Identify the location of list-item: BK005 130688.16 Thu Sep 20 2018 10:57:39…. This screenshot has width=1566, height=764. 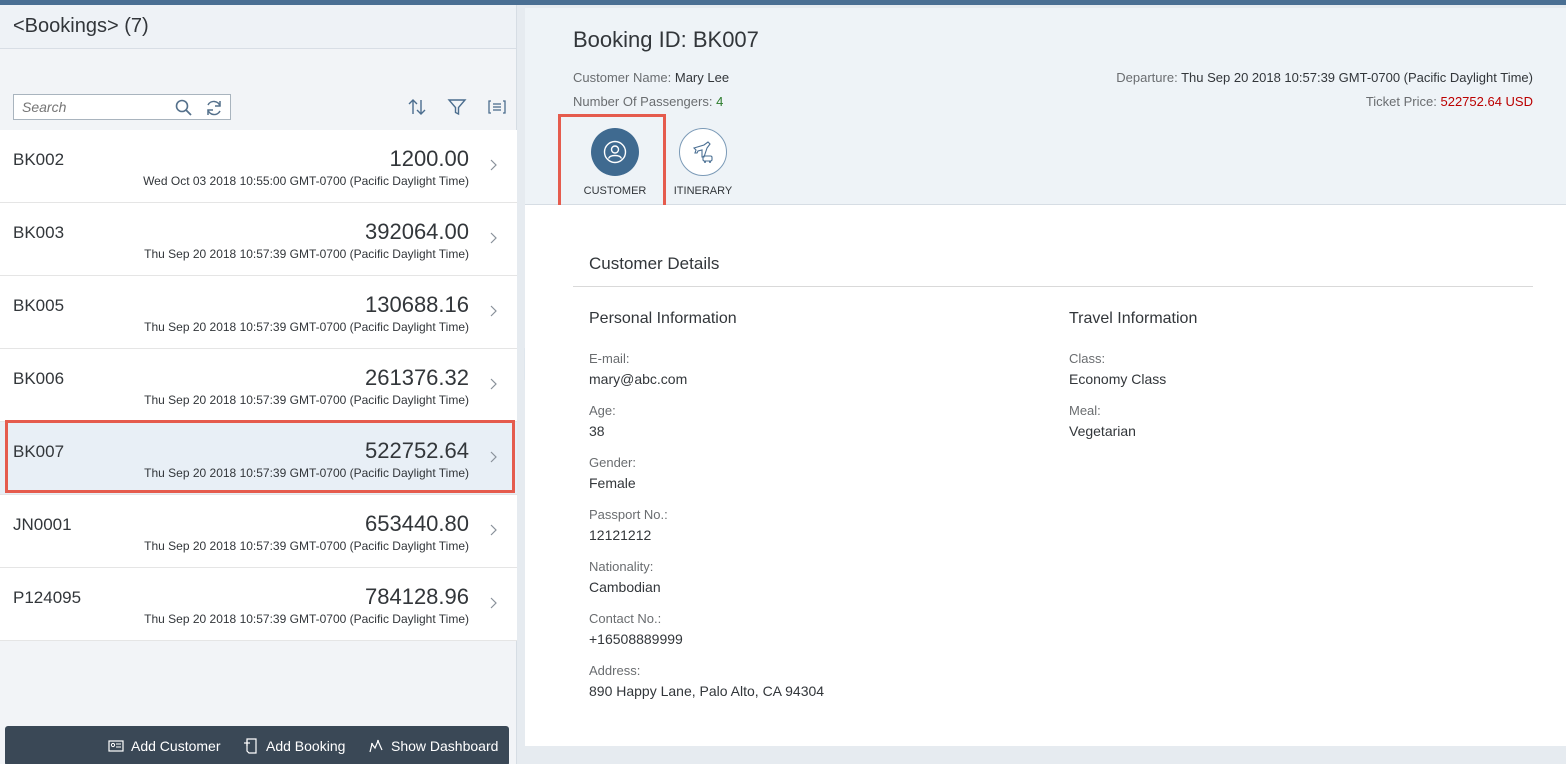
(258, 312).